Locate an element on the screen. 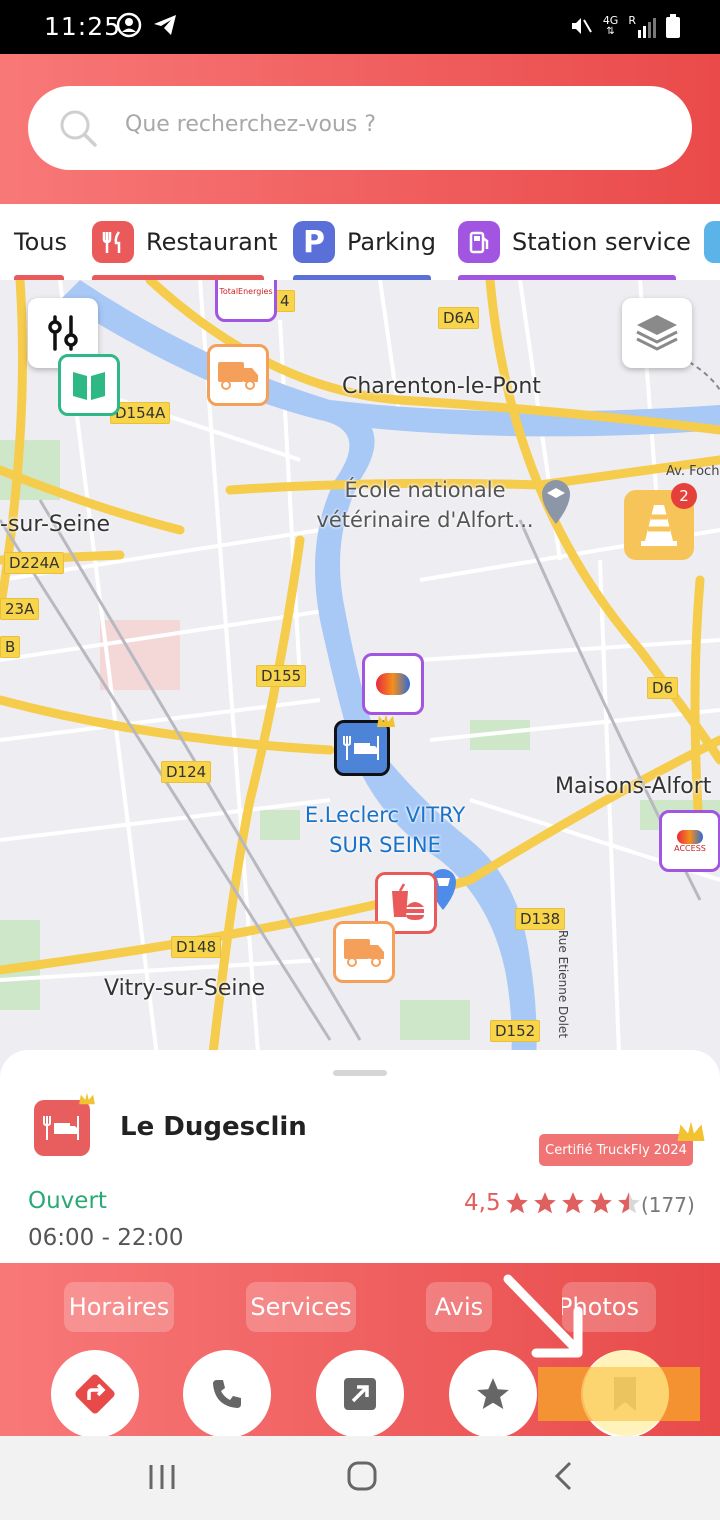  place-category-icon is located at coordinates (62, 1128).